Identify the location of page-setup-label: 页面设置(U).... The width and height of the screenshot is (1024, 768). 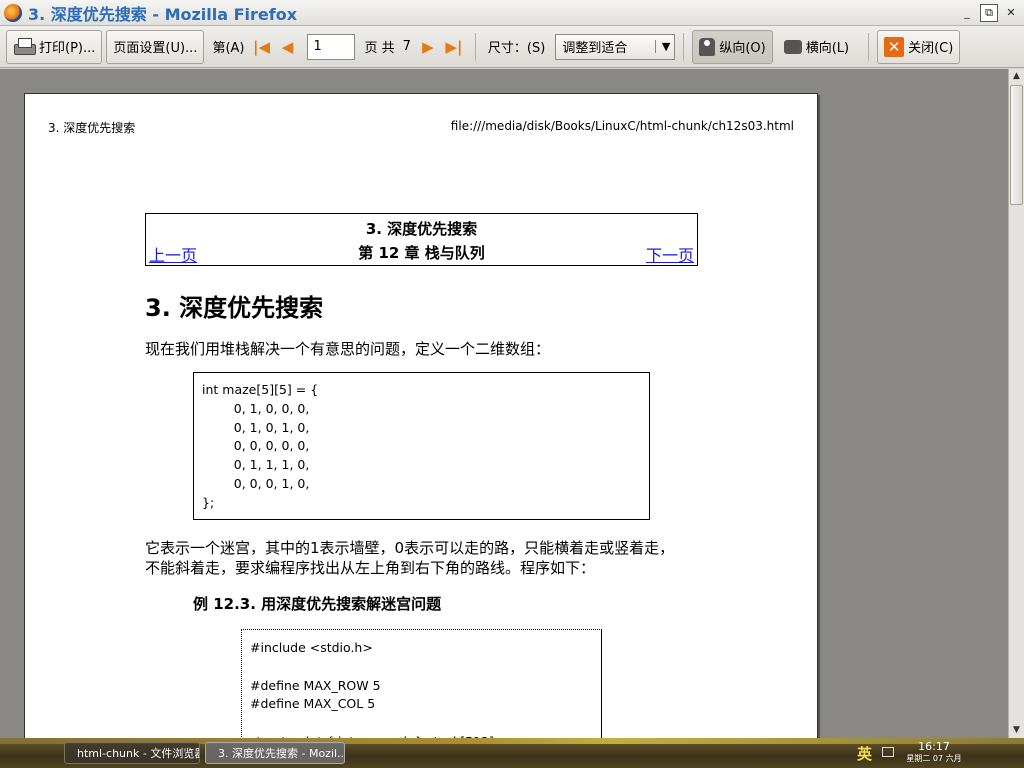
(155, 48).